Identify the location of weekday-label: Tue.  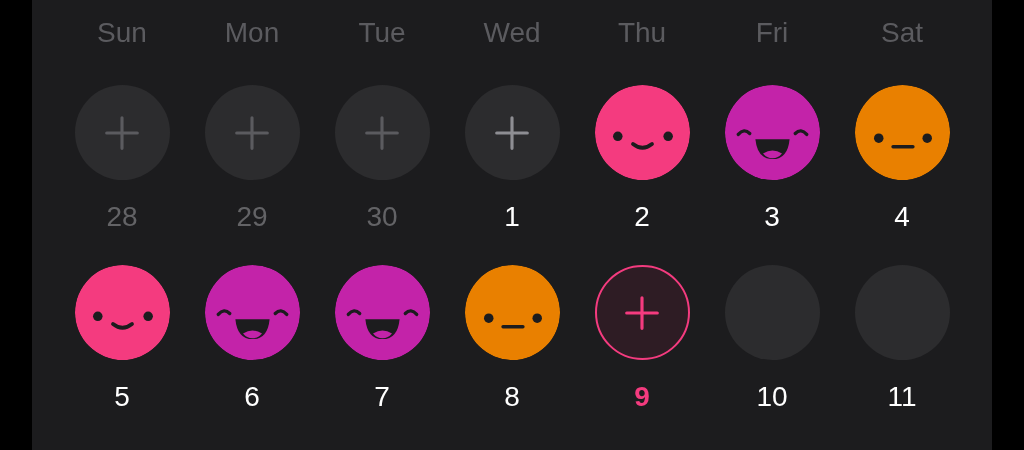
(382, 33).